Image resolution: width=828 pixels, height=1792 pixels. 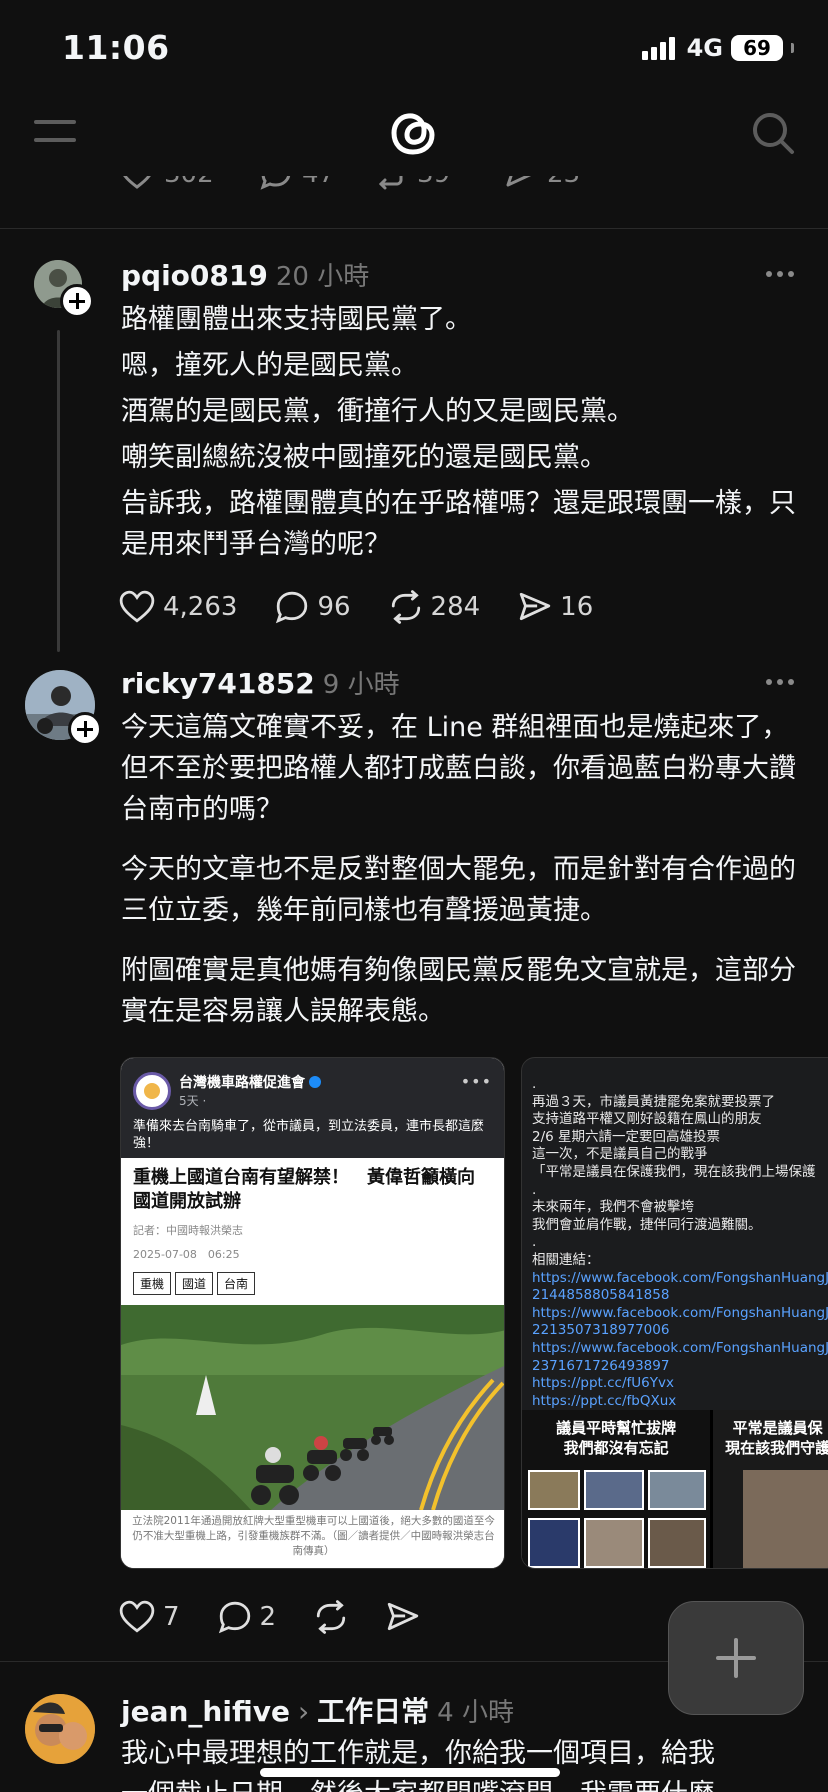 I want to click on article-tags: 重機 國道 台南, so click(x=312, y=1283).